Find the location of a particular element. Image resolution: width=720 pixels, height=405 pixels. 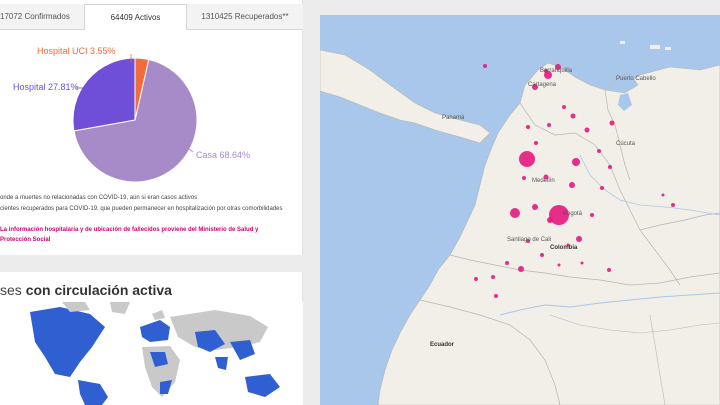

map-label-medellin: Medellín is located at coordinates (543, 181).